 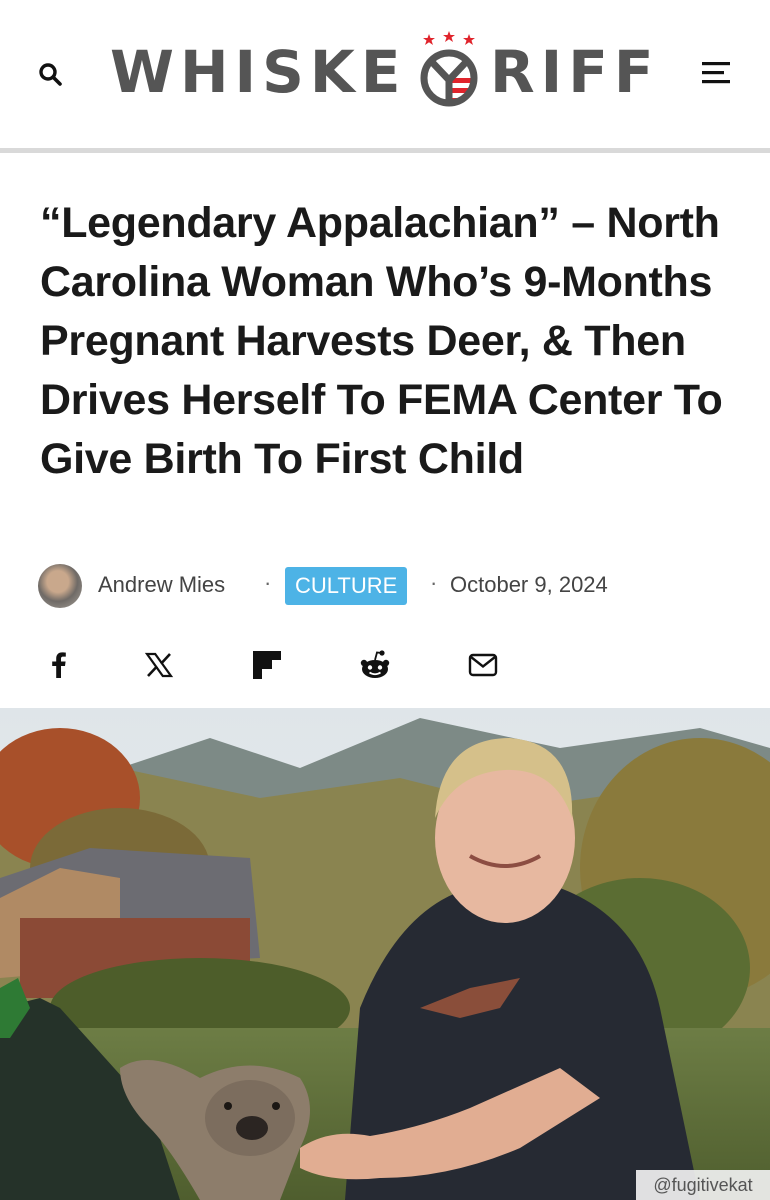 I want to click on site-header: WHISKE RIFF, so click(x=385, y=74).